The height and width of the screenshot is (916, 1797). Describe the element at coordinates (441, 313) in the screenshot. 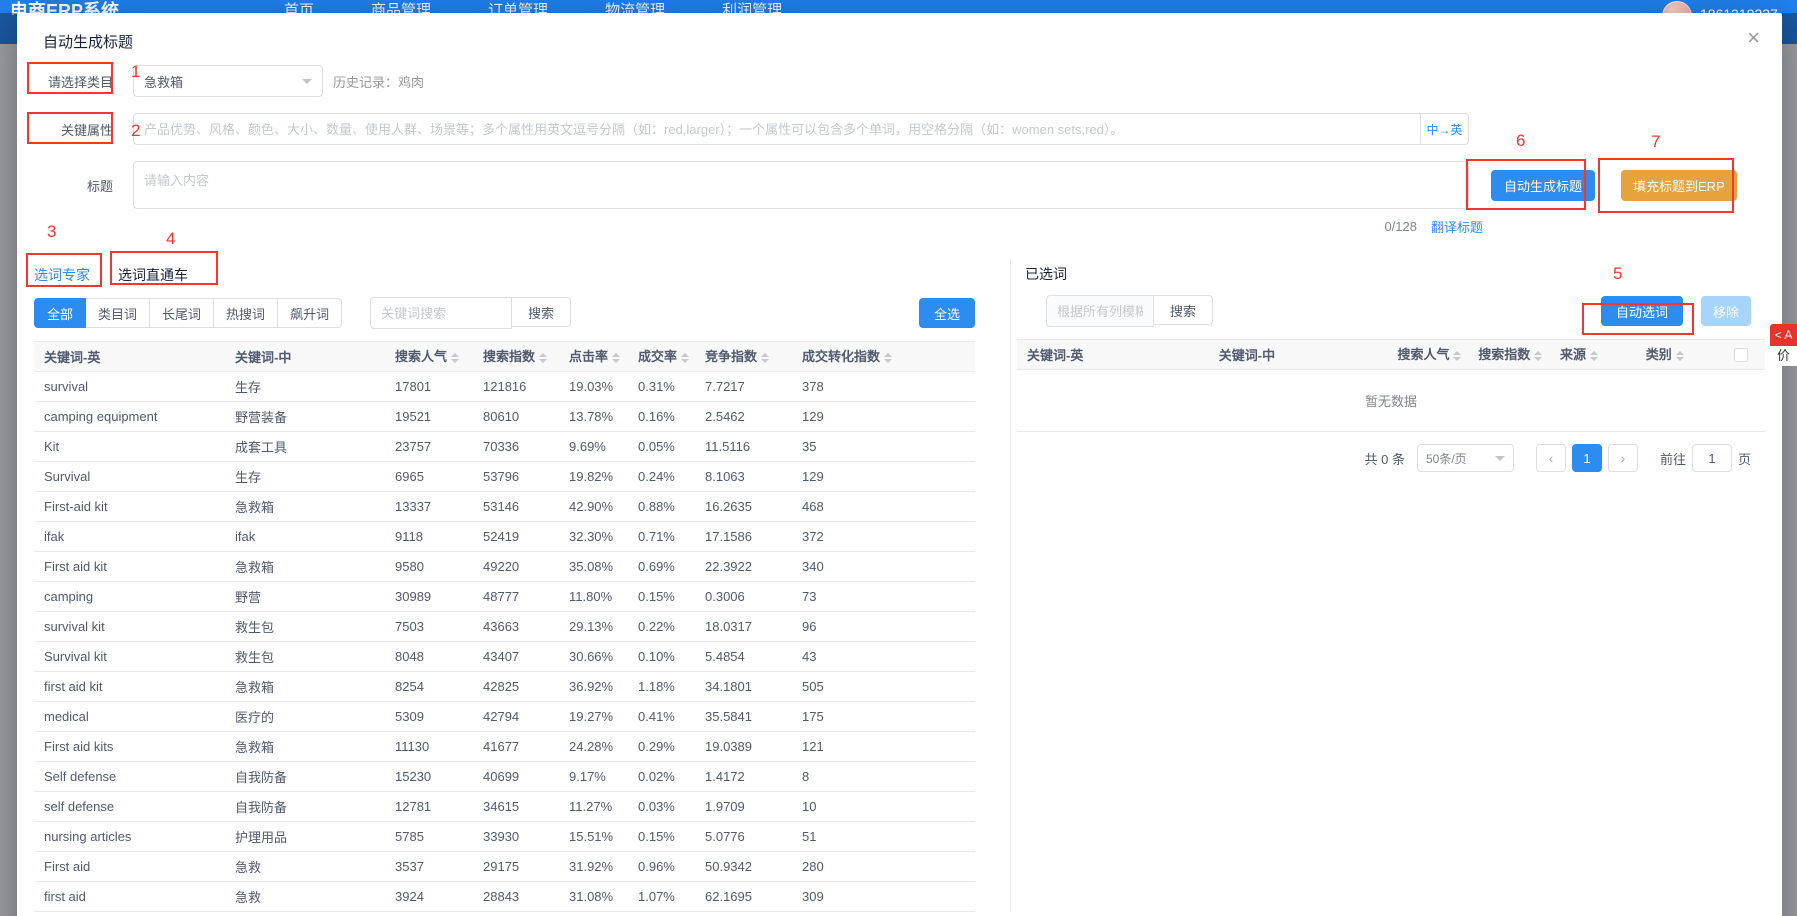

I see `keyword-search-input` at that location.